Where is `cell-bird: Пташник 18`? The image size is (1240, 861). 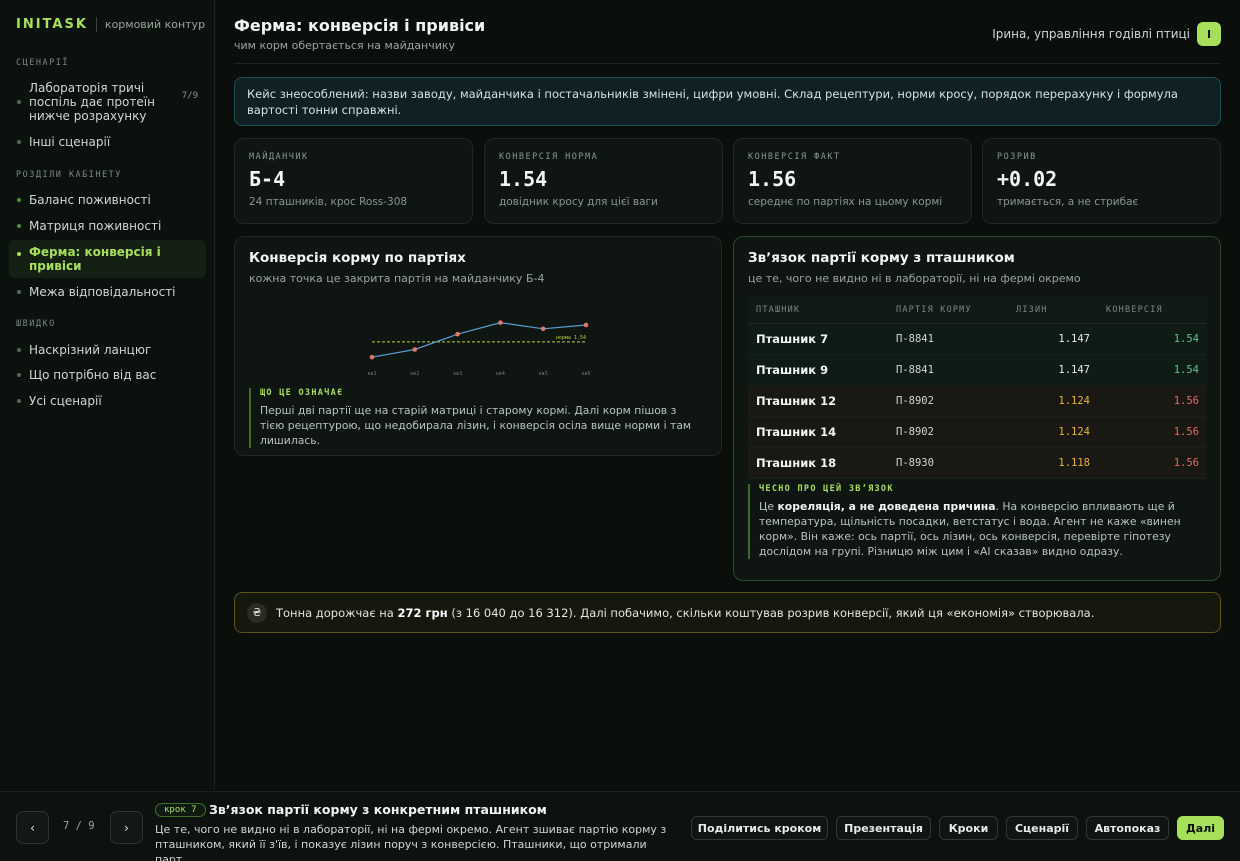
cell-bird: Пташник 18 is located at coordinates (818, 463).